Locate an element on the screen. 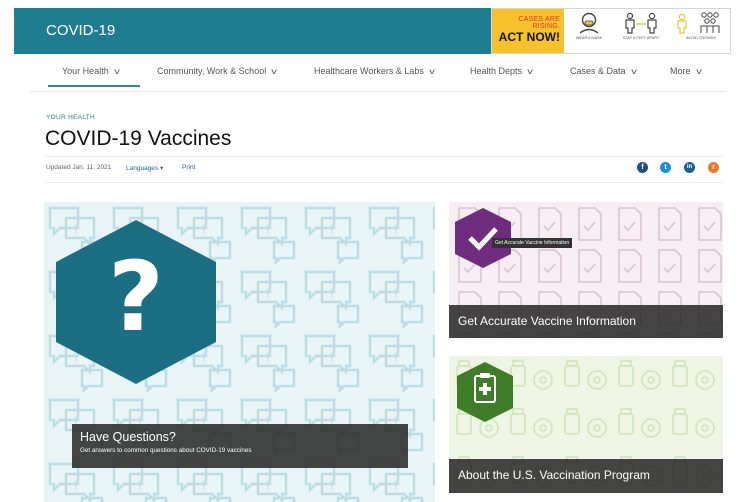 The height and width of the screenshot is (502, 745). crowd-icon is located at coordinates (698, 23).